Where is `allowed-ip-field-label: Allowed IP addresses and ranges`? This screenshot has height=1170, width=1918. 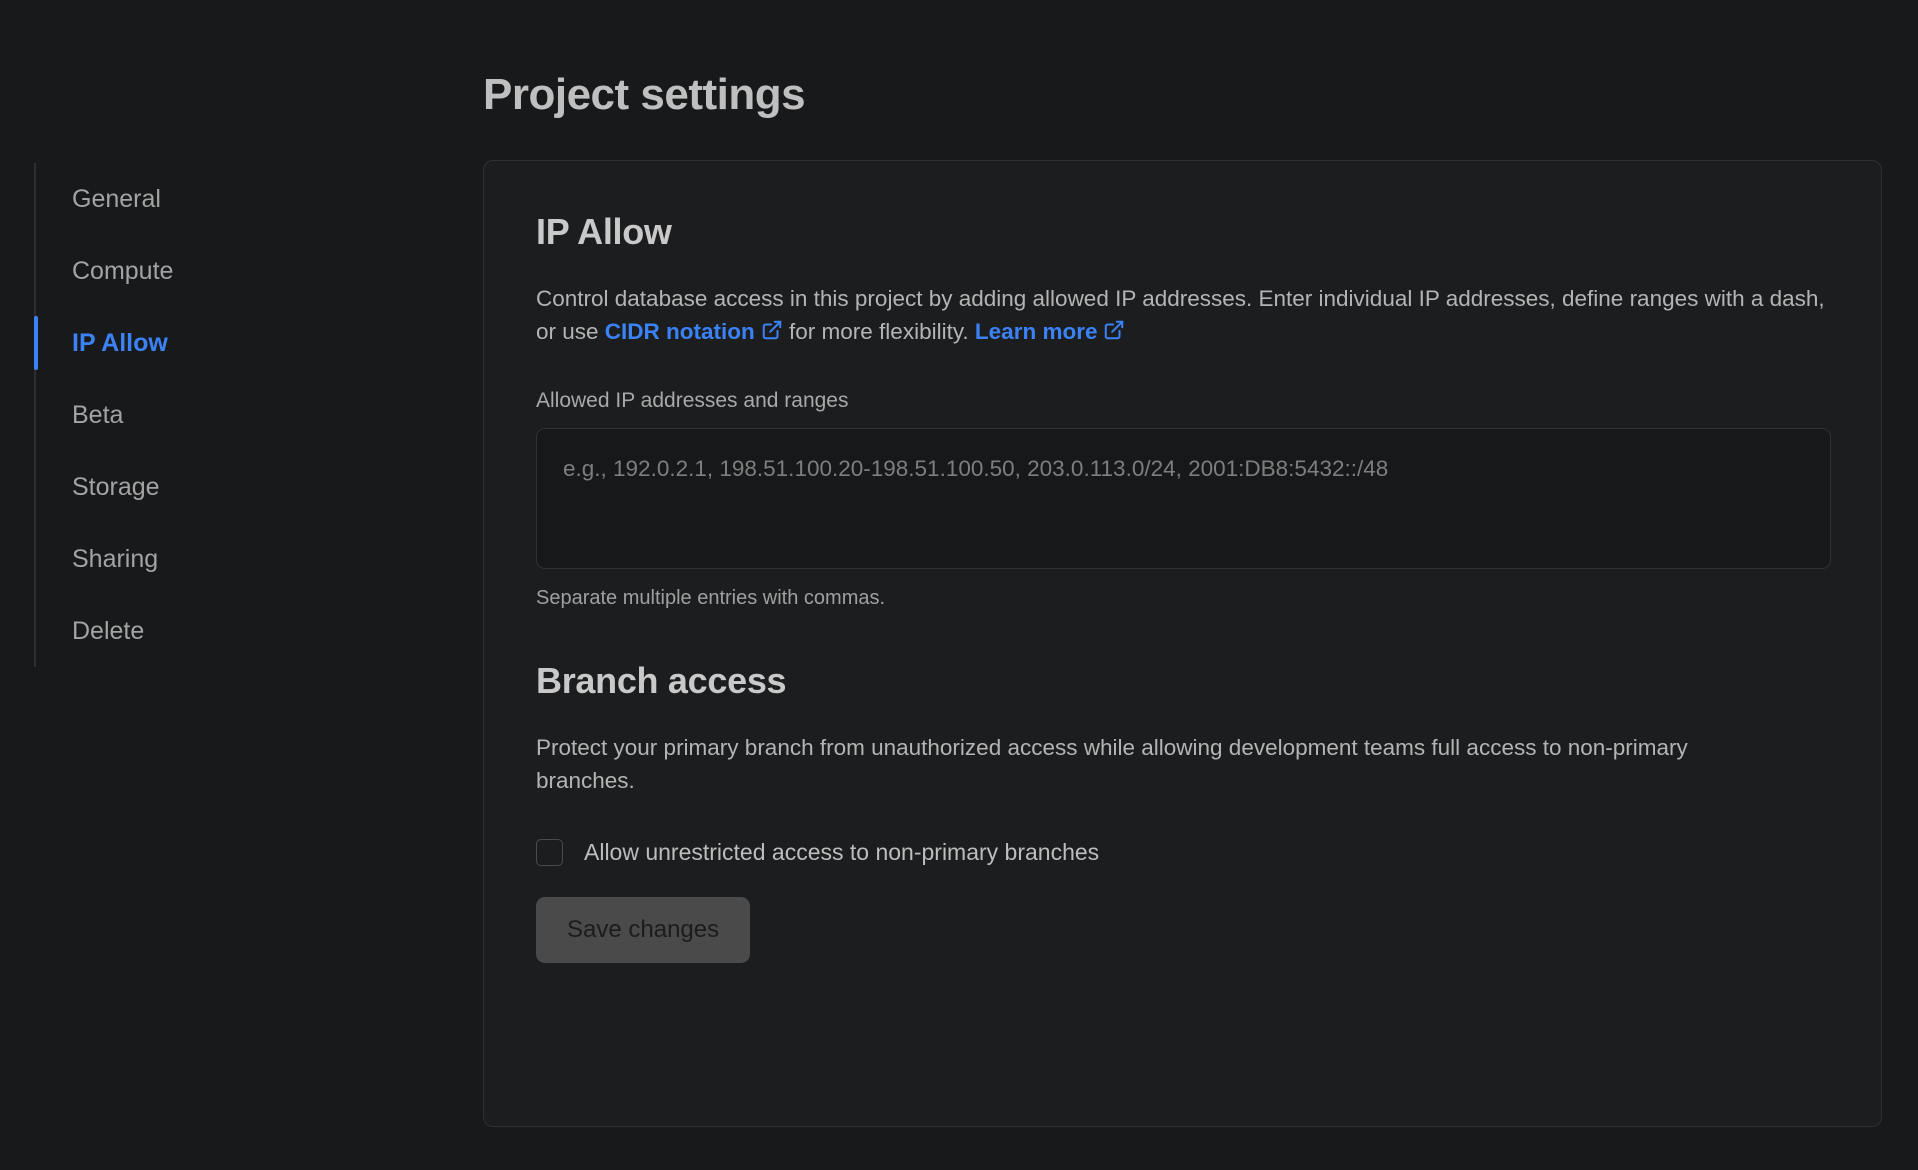 allowed-ip-field-label: Allowed IP addresses and ranges is located at coordinates (692, 400).